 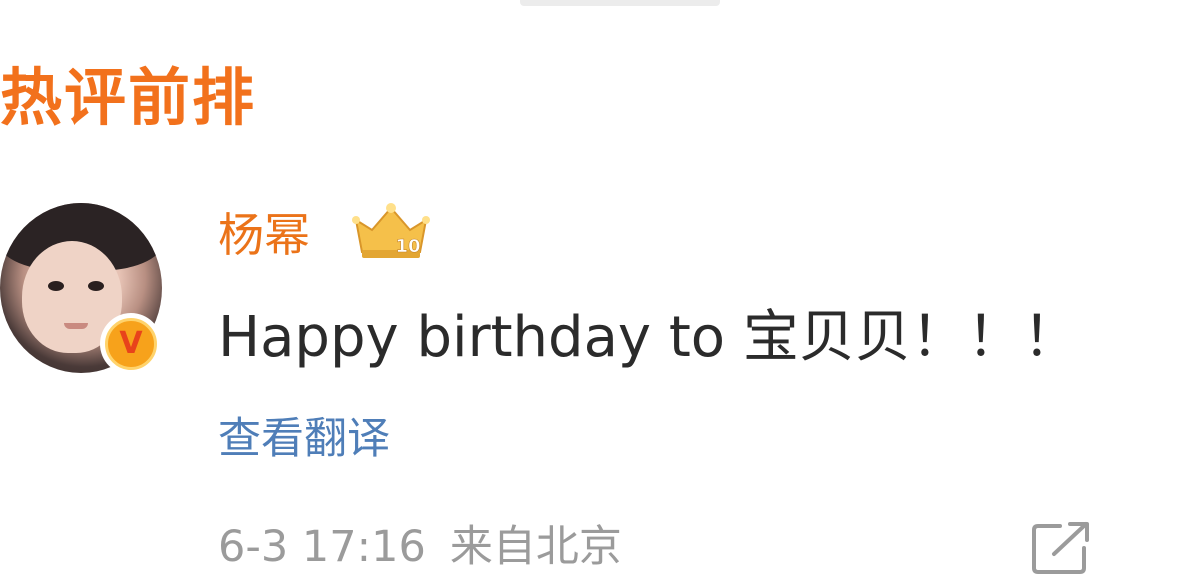 I want to click on comment-location: 来自北京, so click(x=535, y=547).